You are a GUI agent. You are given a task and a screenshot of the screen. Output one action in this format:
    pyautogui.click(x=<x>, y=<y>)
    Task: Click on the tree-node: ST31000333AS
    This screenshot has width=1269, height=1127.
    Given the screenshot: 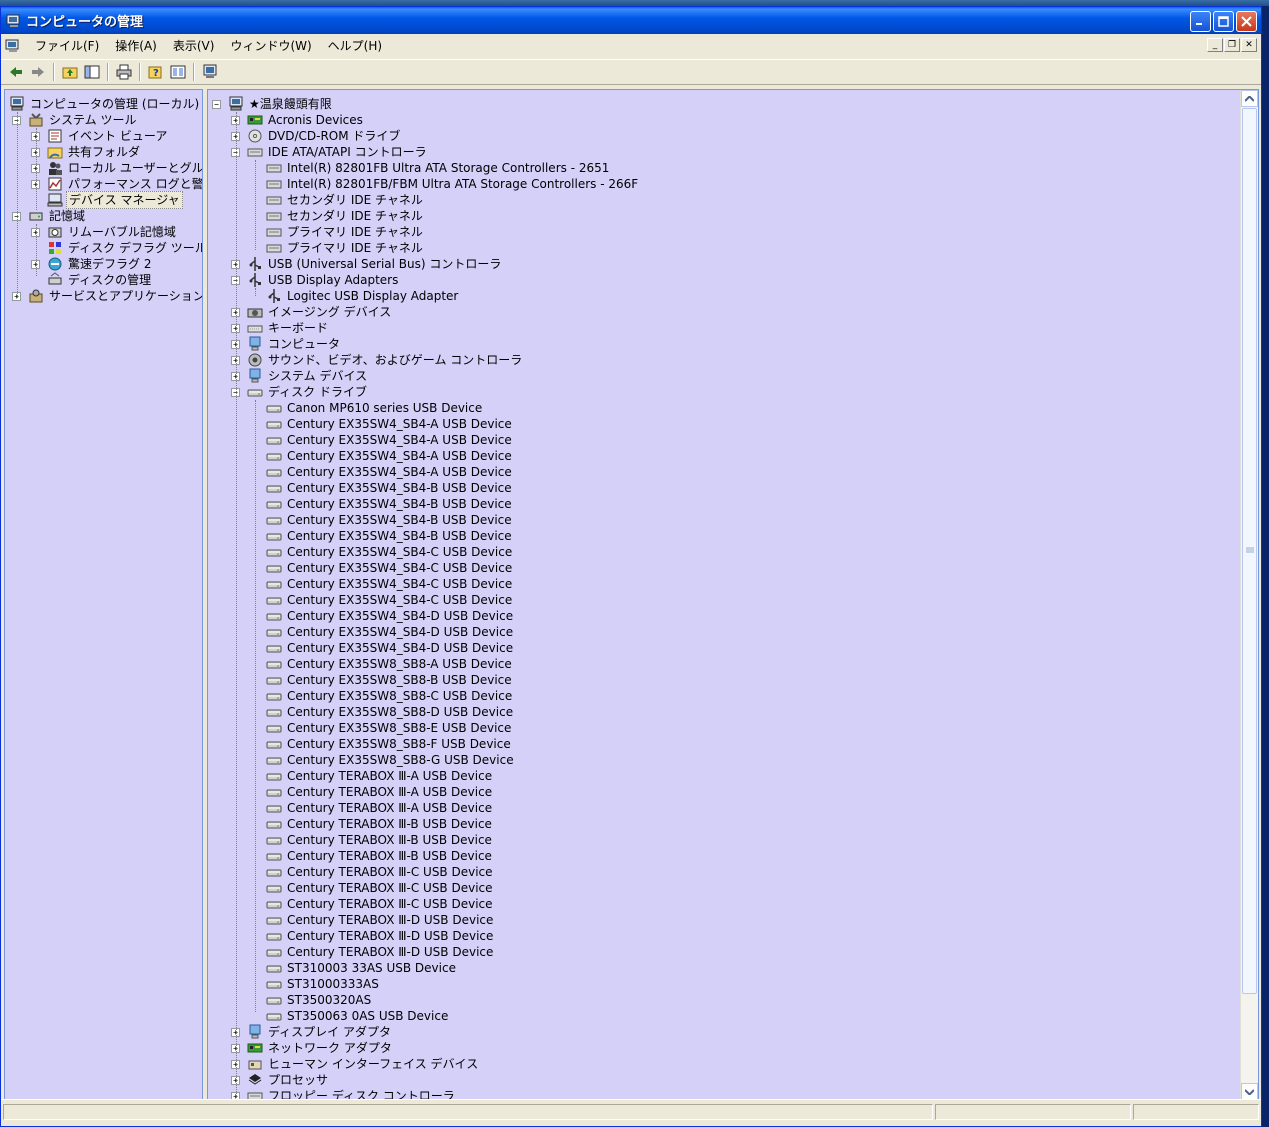 What is the action you would take?
    pyautogui.click(x=323, y=984)
    